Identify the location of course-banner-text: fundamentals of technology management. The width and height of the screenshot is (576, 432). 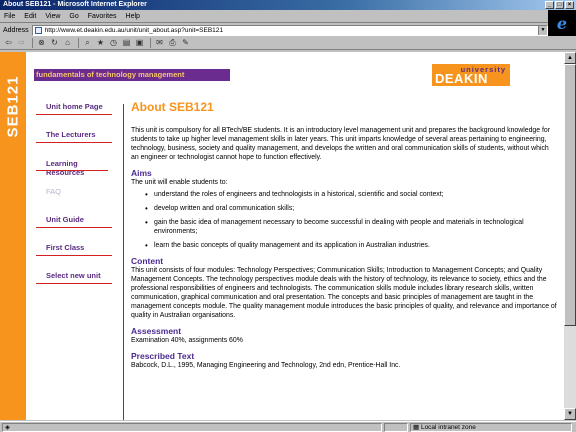
(110, 74).